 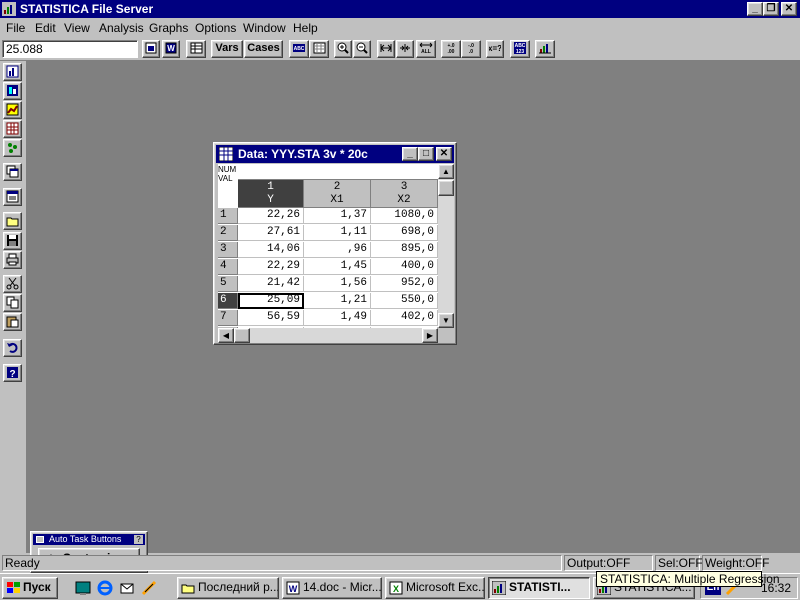 I want to click on status-weight: Weight:OFF, so click(x=735, y=563).